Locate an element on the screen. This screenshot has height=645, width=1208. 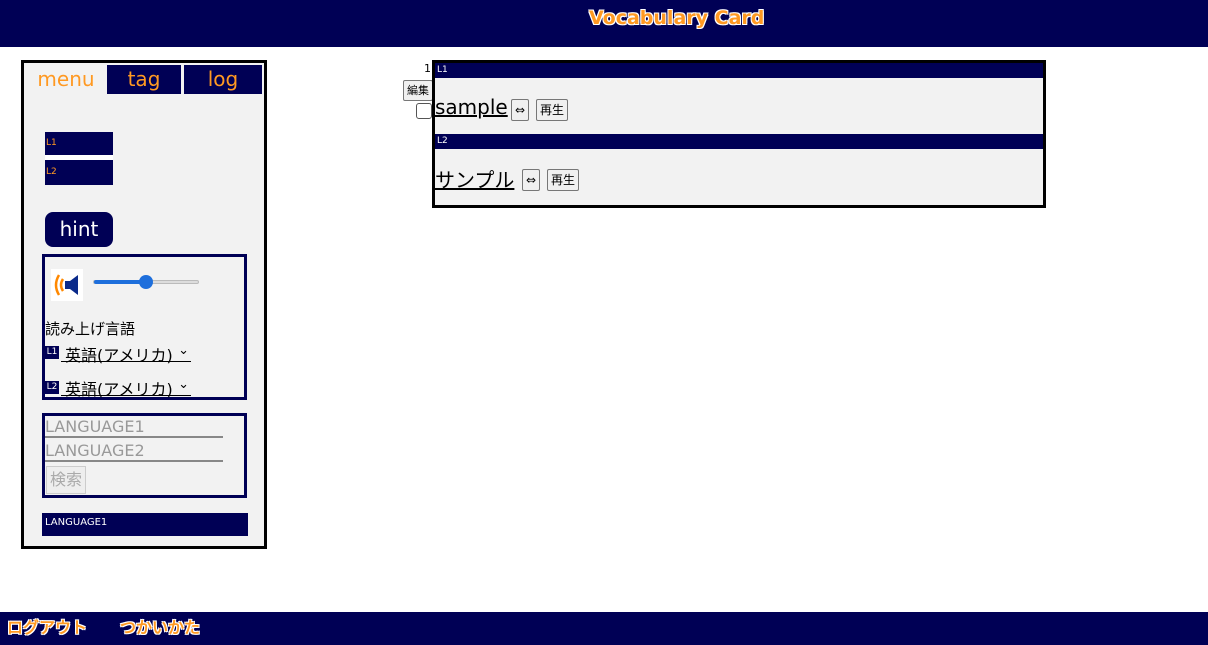
volume-slider-thumb is located at coordinates (146, 282).